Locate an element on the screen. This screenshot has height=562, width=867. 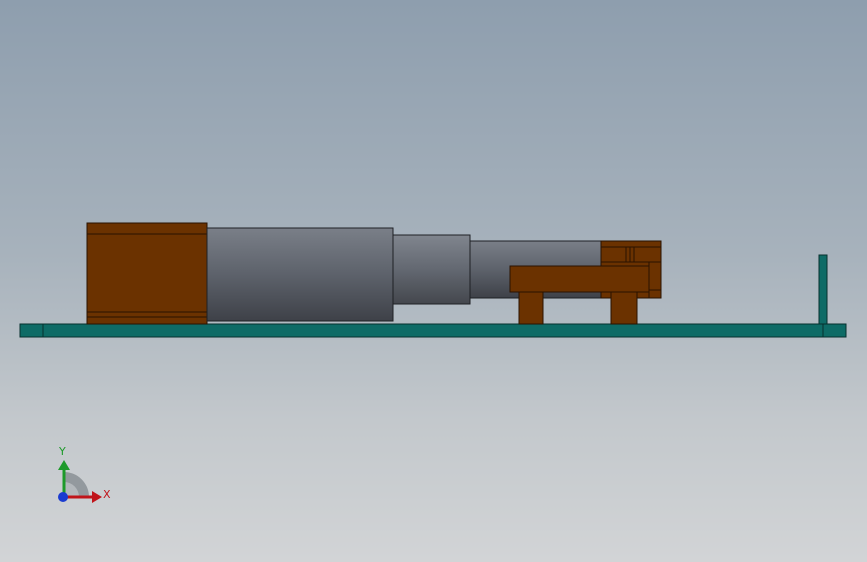
cylinder-neck is located at coordinates (431, 269).